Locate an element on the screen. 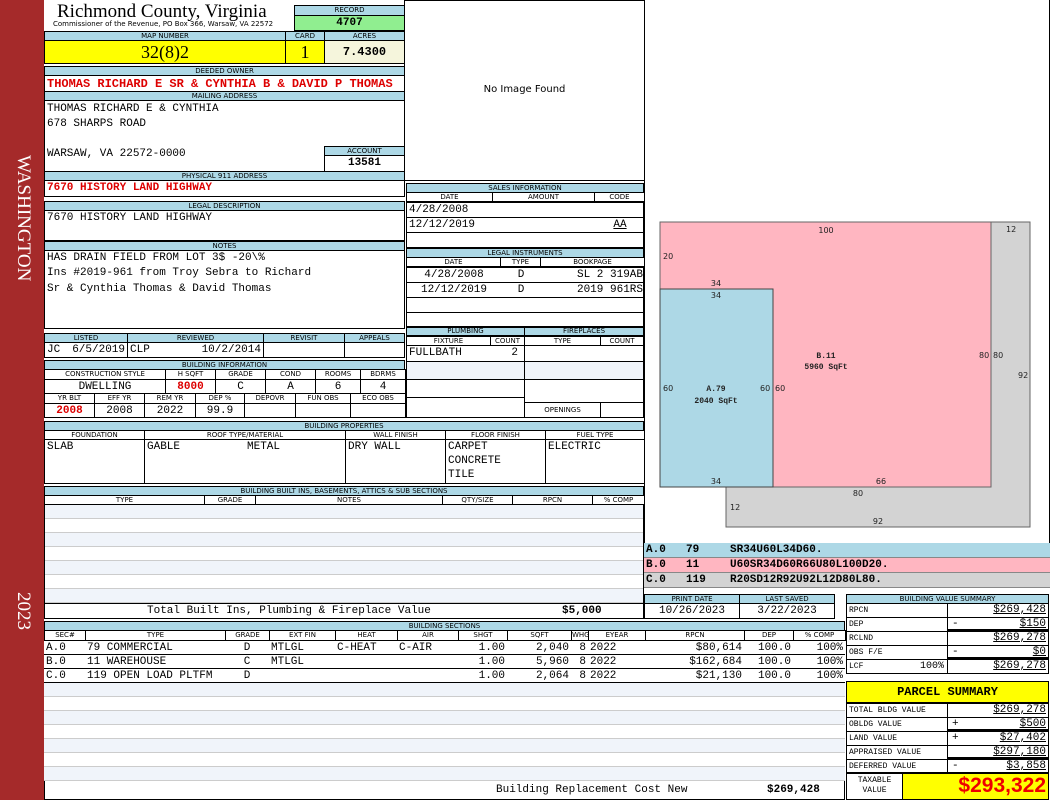 The image size is (1050, 800). roof-material-value: METAL is located at coordinates (264, 447).